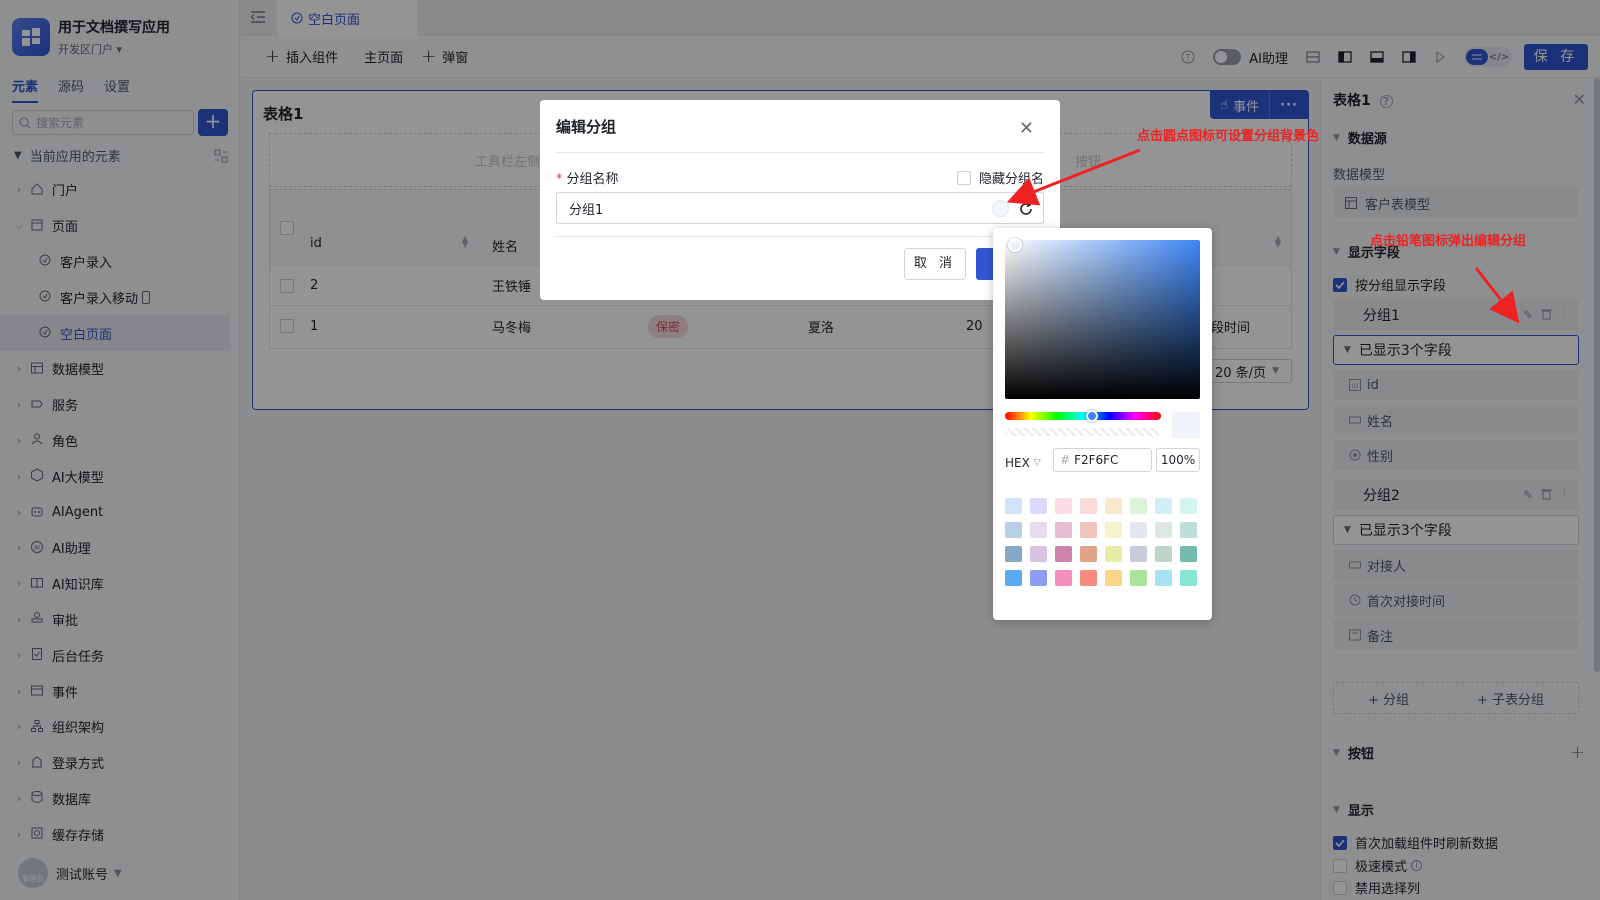 This screenshot has width=1600, height=900. Describe the element at coordinates (1083, 416) in the screenshot. I see `hue-slider` at that location.